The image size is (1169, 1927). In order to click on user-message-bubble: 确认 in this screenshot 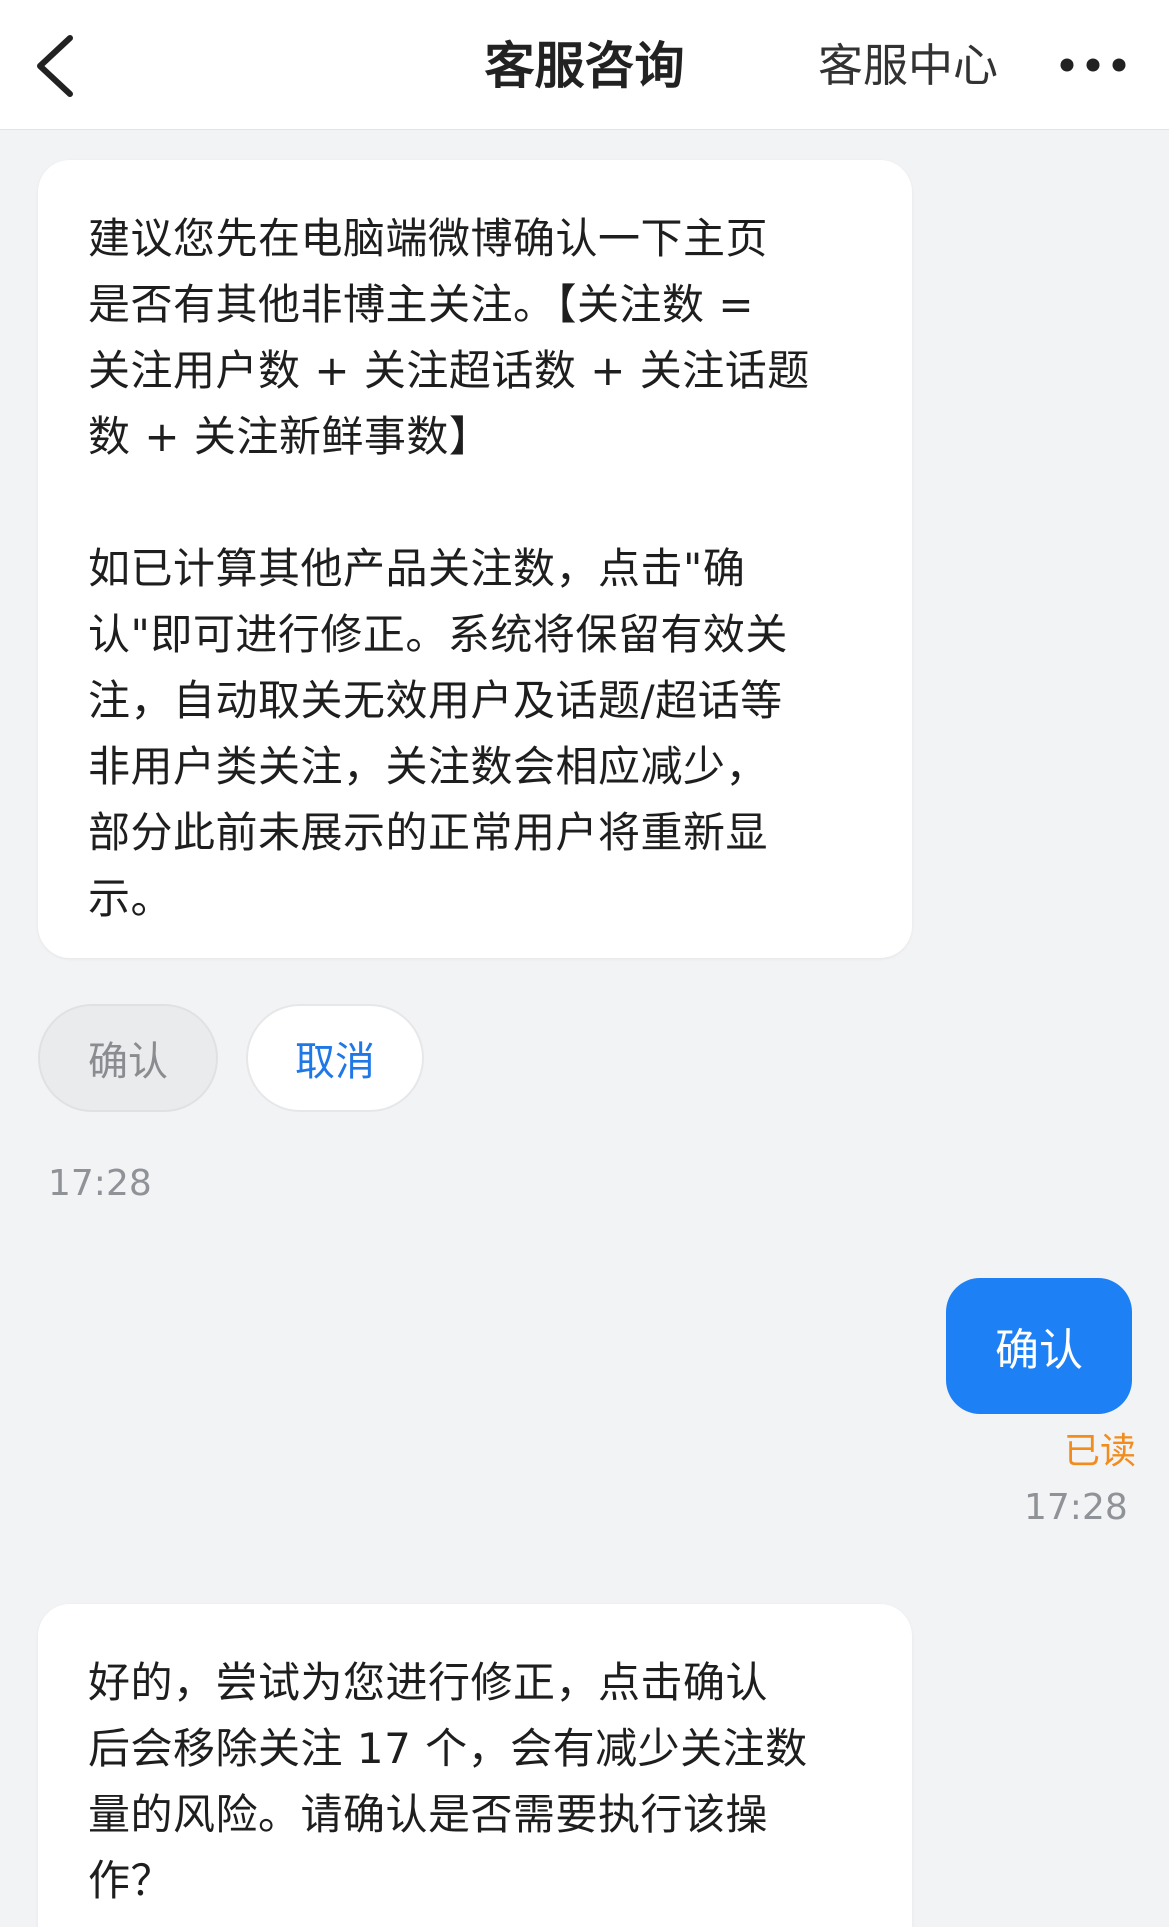, I will do `click(1039, 1346)`.